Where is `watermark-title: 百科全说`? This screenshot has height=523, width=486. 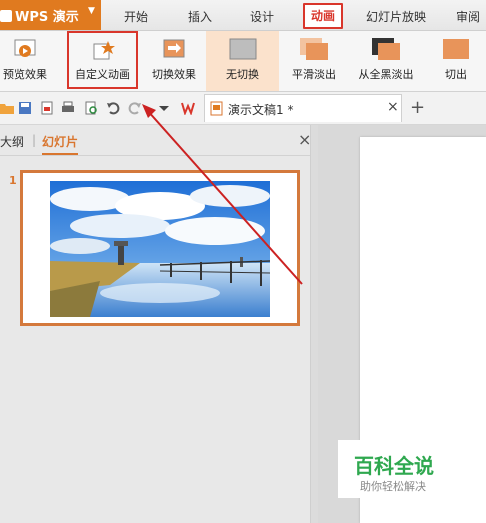
watermark-title: 百科全说 is located at coordinates (394, 466).